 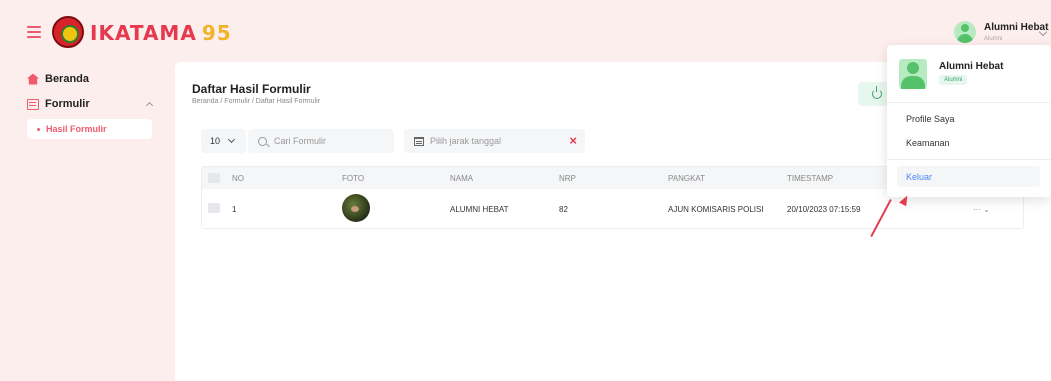 What do you see at coordinates (238, 178) in the screenshot?
I see `col-no: NO` at bounding box center [238, 178].